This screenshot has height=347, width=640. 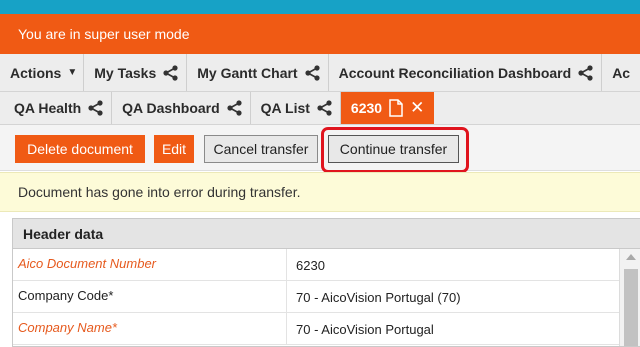 I want to click on field-label: Aico Document Number, so click(x=87, y=263).